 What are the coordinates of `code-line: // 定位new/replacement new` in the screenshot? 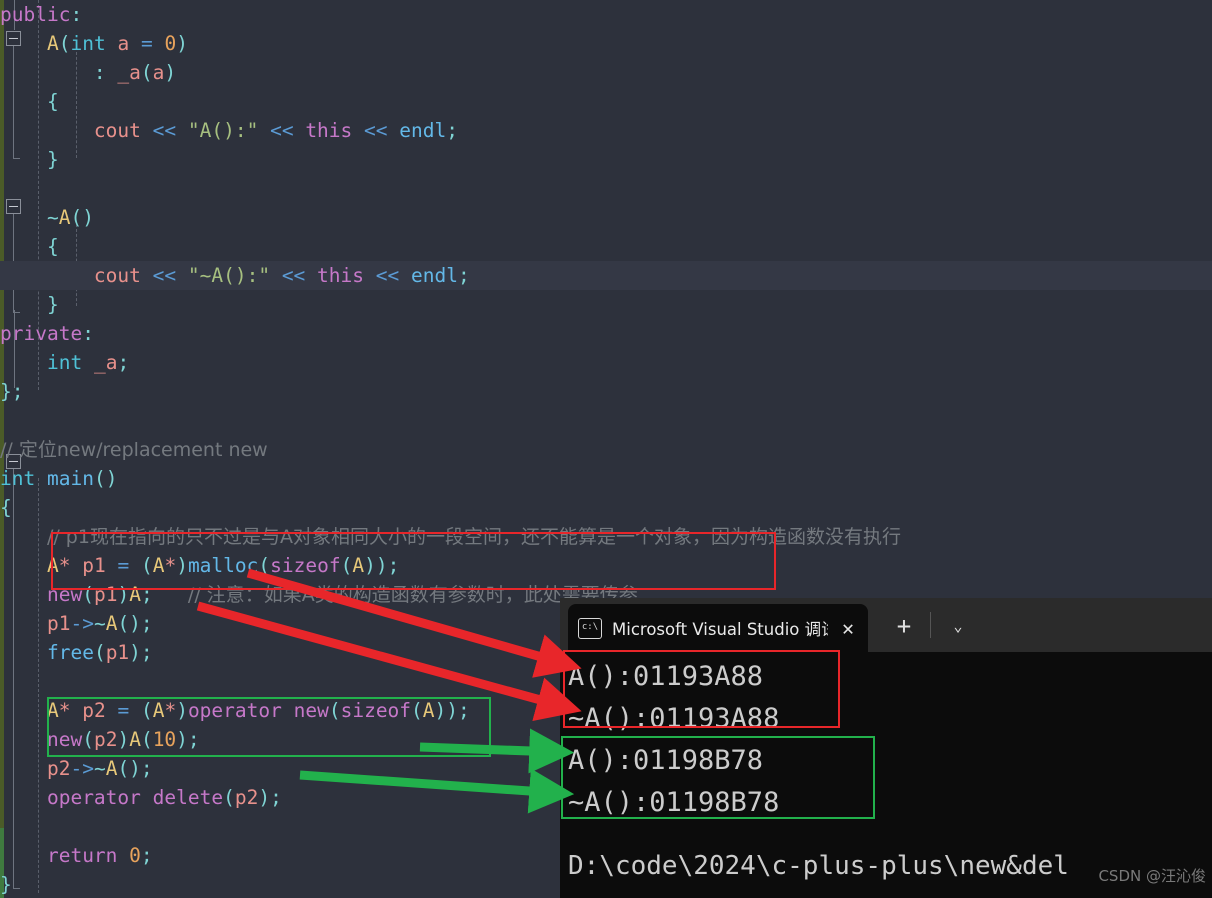 It's located at (606, 449).